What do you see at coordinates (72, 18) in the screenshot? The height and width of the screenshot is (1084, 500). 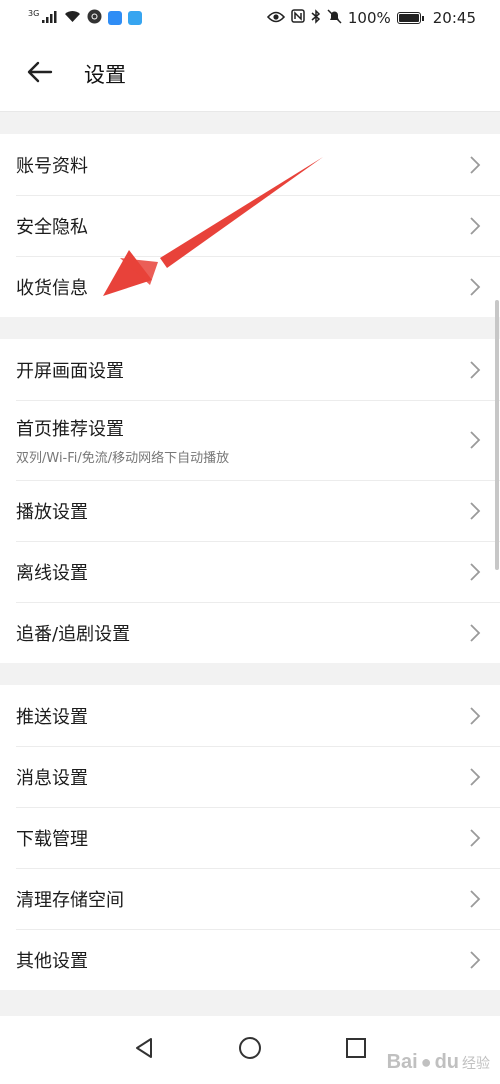 I see `wifi-icon` at bounding box center [72, 18].